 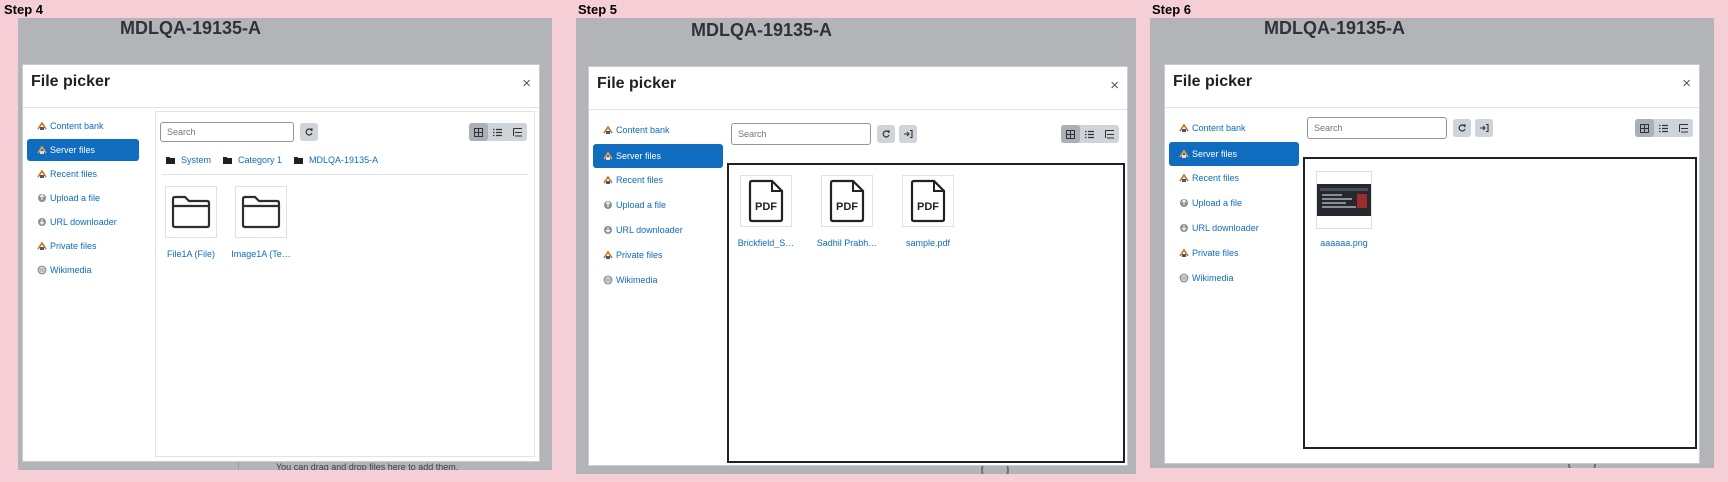 What do you see at coordinates (598, 9) in the screenshot?
I see `step-label: Step 5` at bounding box center [598, 9].